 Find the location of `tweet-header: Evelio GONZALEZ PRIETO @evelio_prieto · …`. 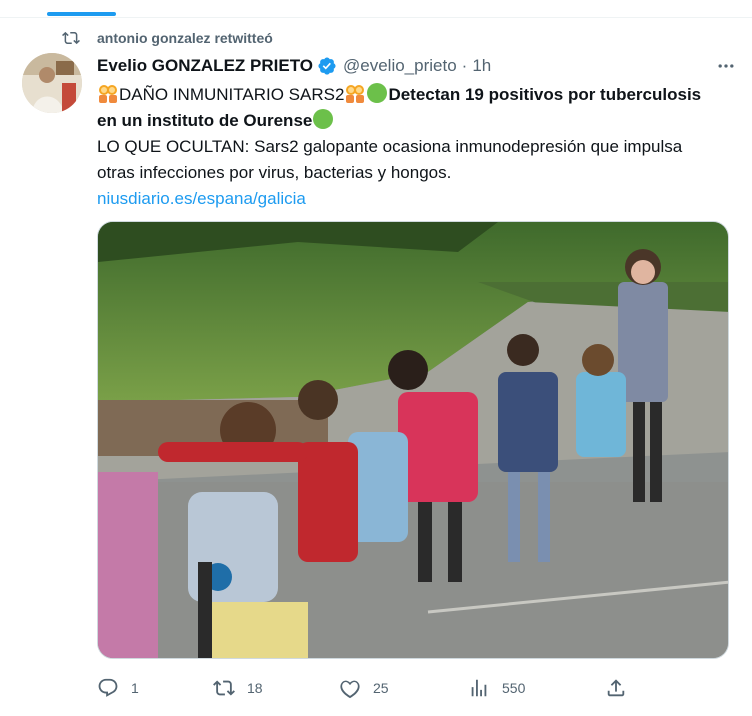

tweet-header: Evelio GONZALEZ PRIETO @evelio_prieto · … is located at coordinates (417, 66).